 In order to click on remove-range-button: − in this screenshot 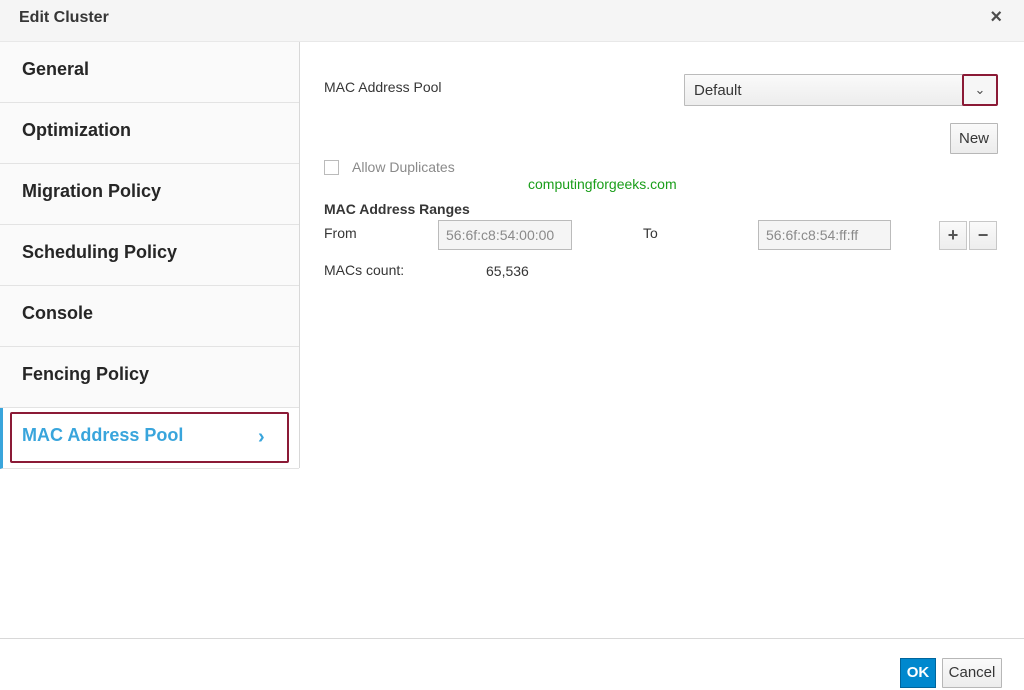, I will do `click(983, 235)`.